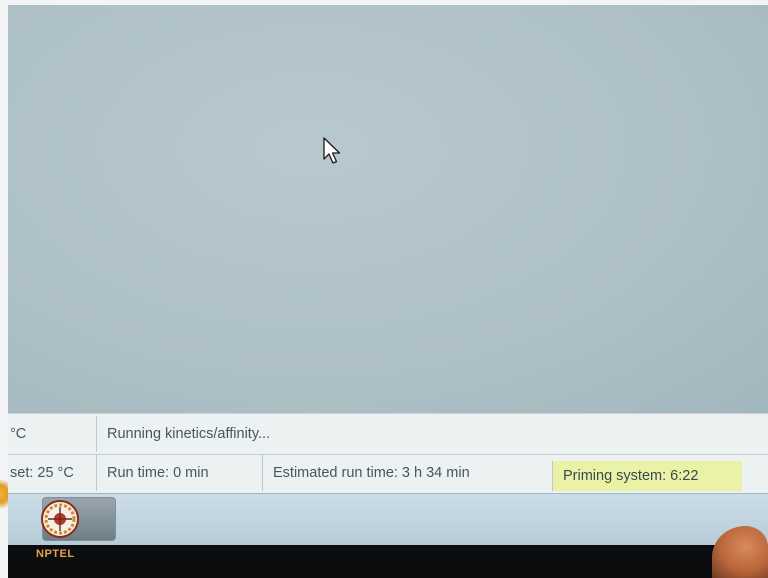 This screenshot has height=578, width=768. What do you see at coordinates (42, 473) in the screenshot?
I see `temperature-setpoint-text: set: 25 °C` at bounding box center [42, 473].